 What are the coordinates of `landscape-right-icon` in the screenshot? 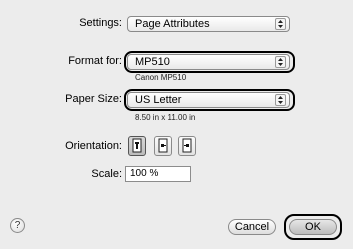 It's located at (187, 148).